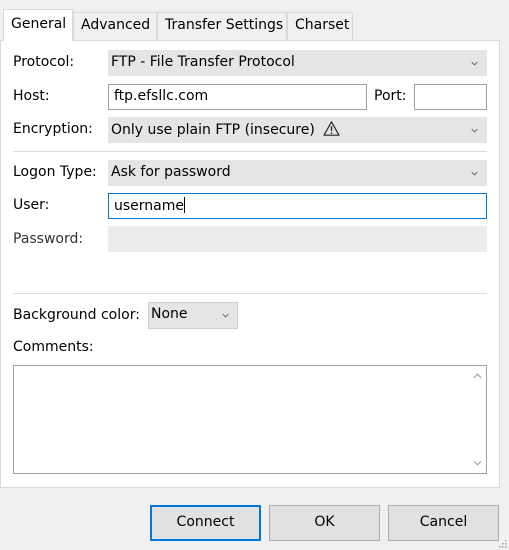 The width and height of the screenshot is (509, 550). Describe the element at coordinates (169, 314) in the screenshot. I see `background-color-value: None` at that location.